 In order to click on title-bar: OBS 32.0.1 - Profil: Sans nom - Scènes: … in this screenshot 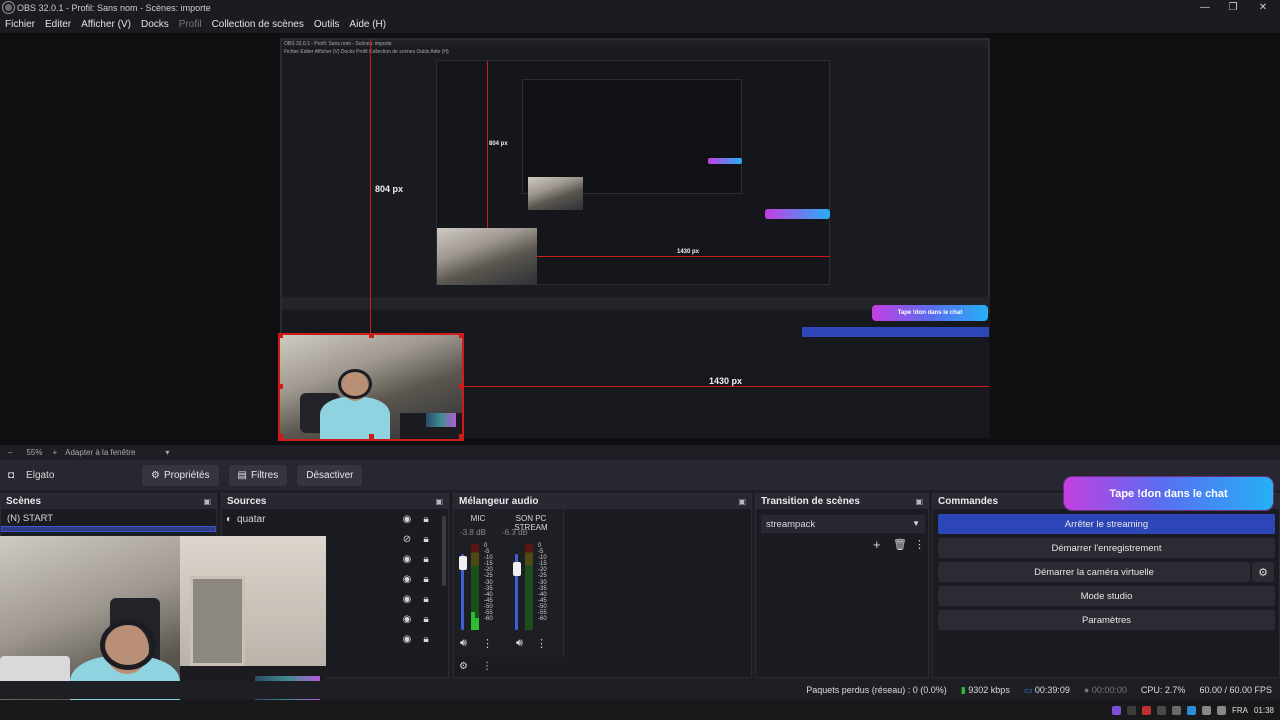, I will do `click(640, 7)`.